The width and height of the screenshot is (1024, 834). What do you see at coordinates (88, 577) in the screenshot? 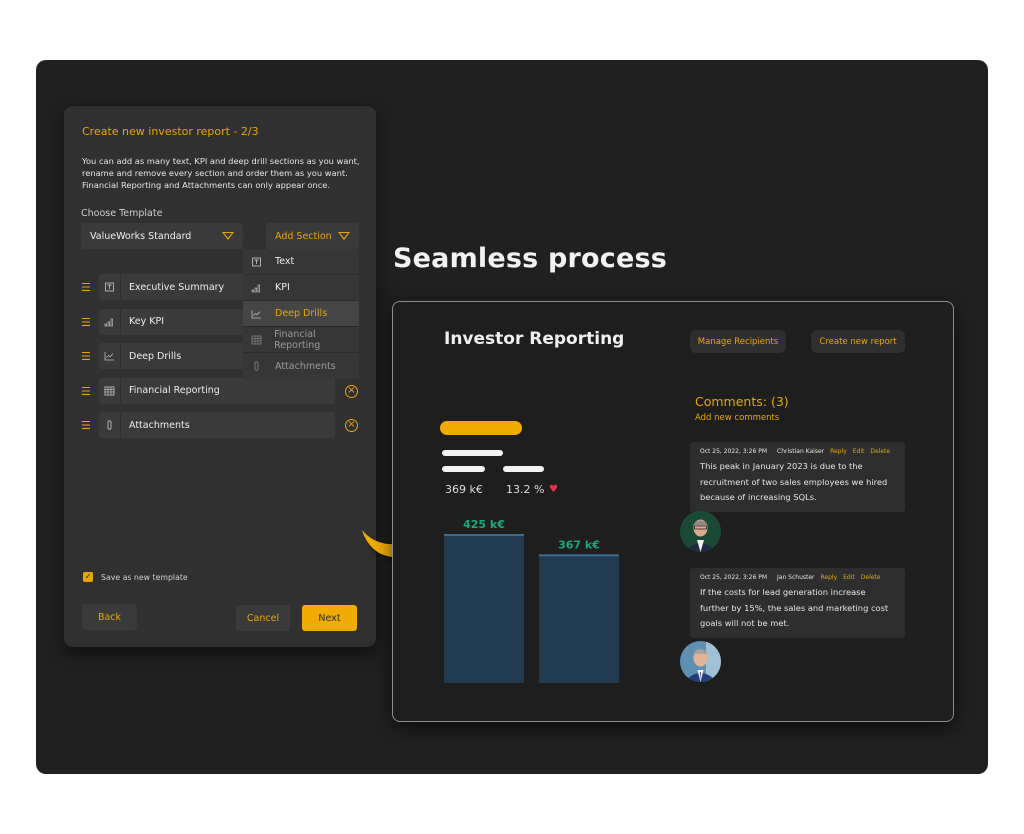
I see `save-template-checkbox: ✓` at bounding box center [88, 577].